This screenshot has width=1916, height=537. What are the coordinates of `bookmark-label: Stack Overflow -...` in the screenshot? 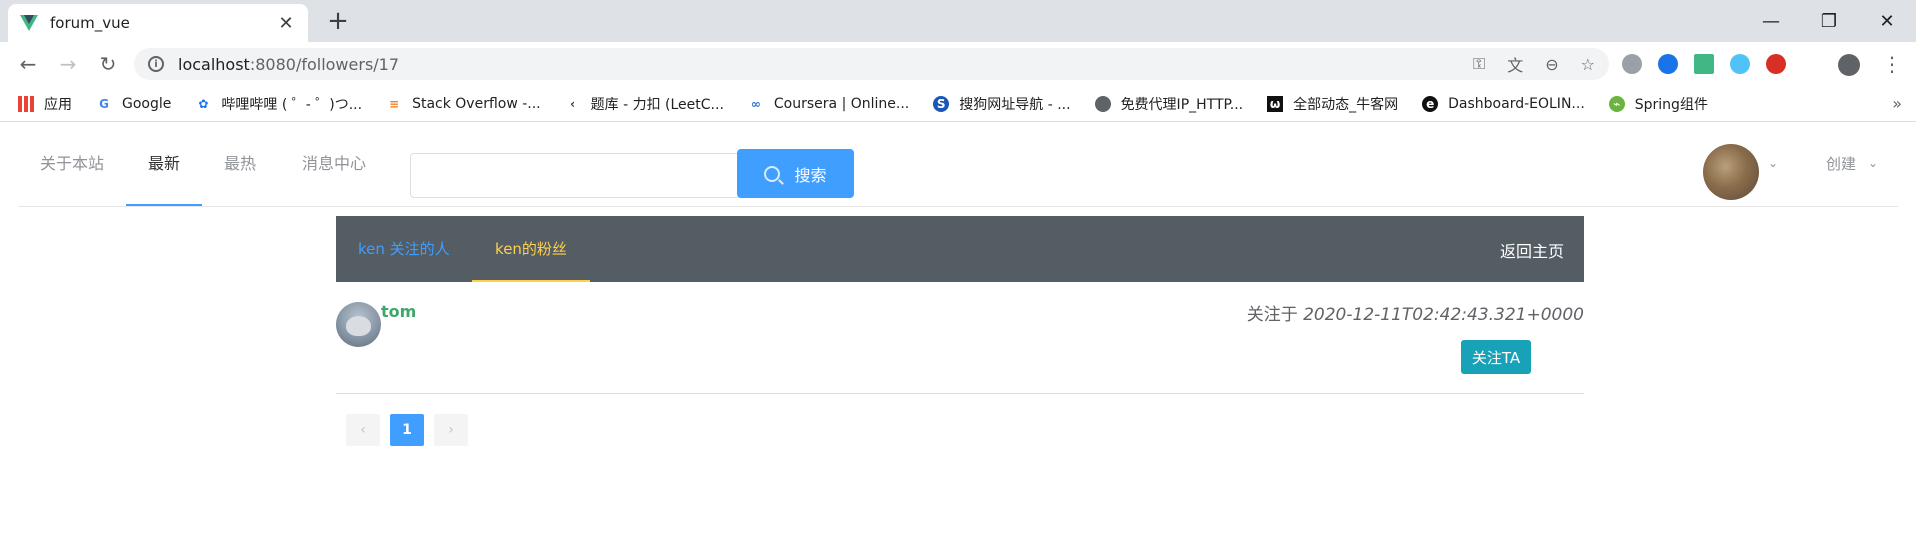 It's located at (476, 103).